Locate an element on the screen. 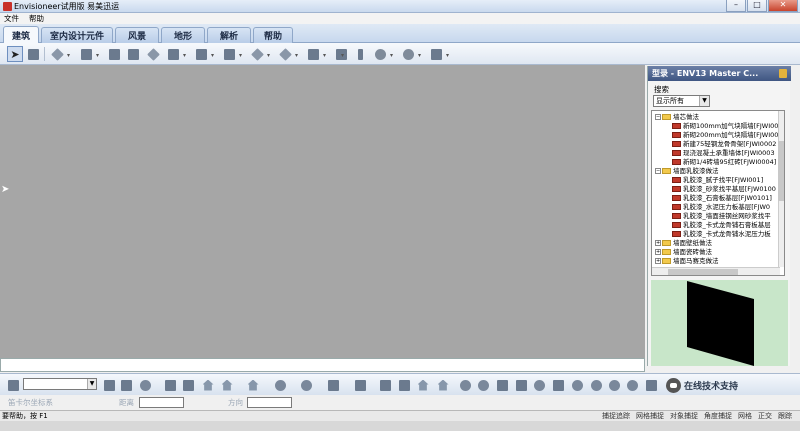 This screenshot has height=431, width=800. tab-terrain: 地形 is located at coordinates (183, 35).